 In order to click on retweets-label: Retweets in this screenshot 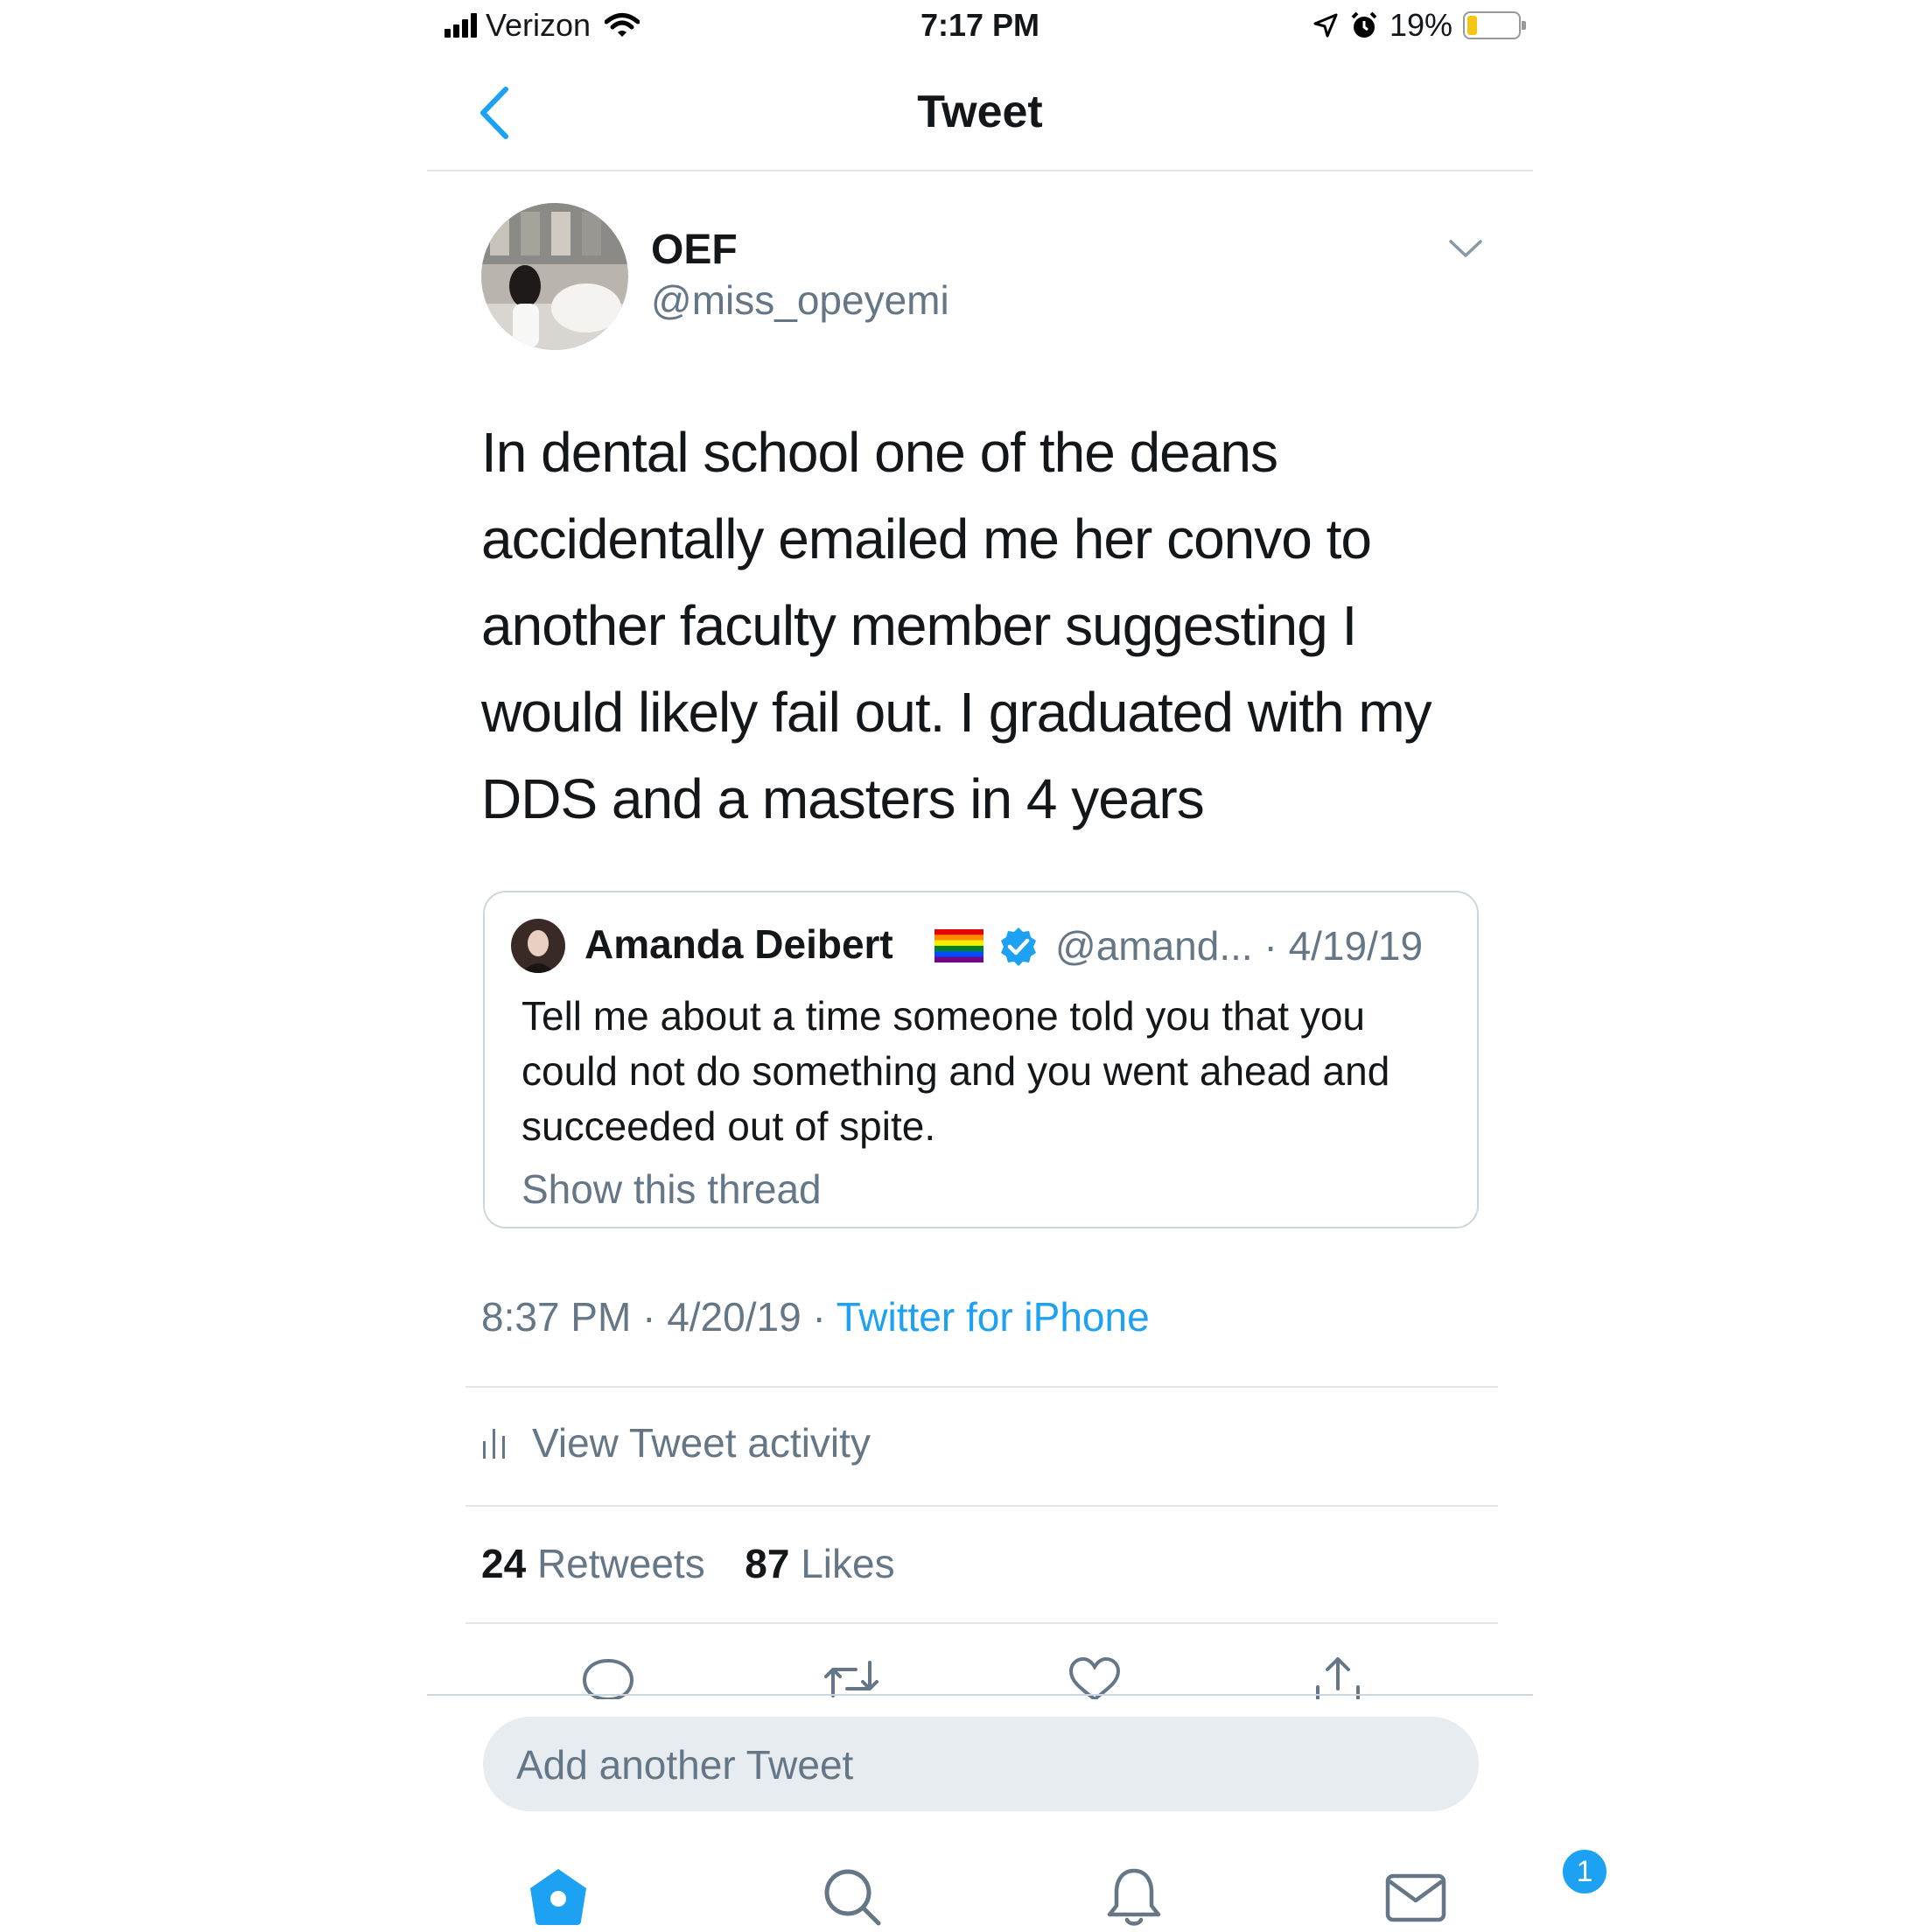, I will do `click(615, 1563)`.